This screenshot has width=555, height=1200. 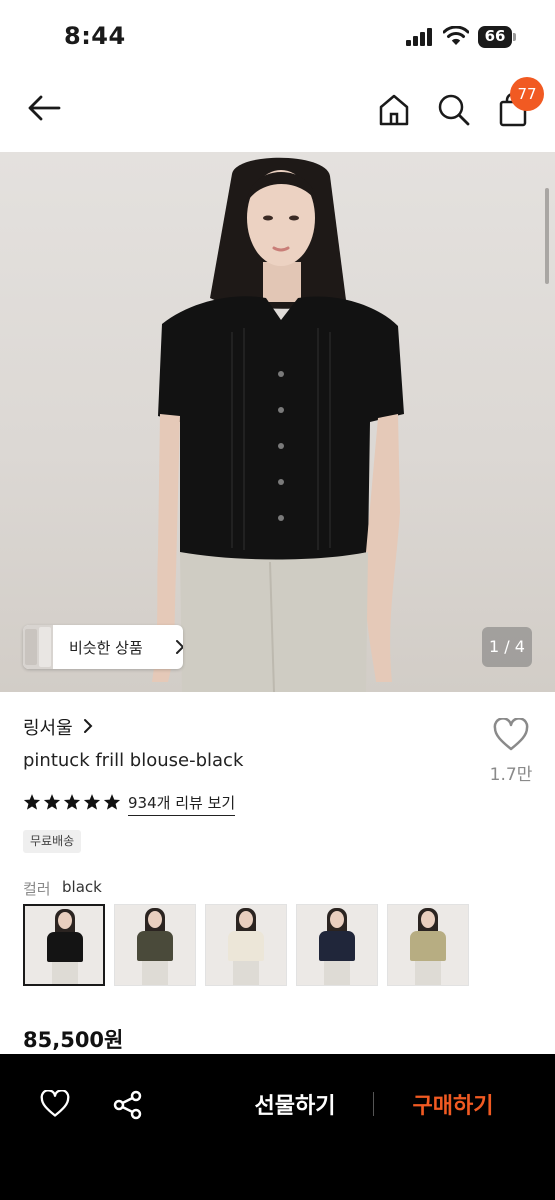 What do you see at coordinates (82, 887) in the screenshot?
I see `selected-color-value: black` at bounding box center [82, 887].